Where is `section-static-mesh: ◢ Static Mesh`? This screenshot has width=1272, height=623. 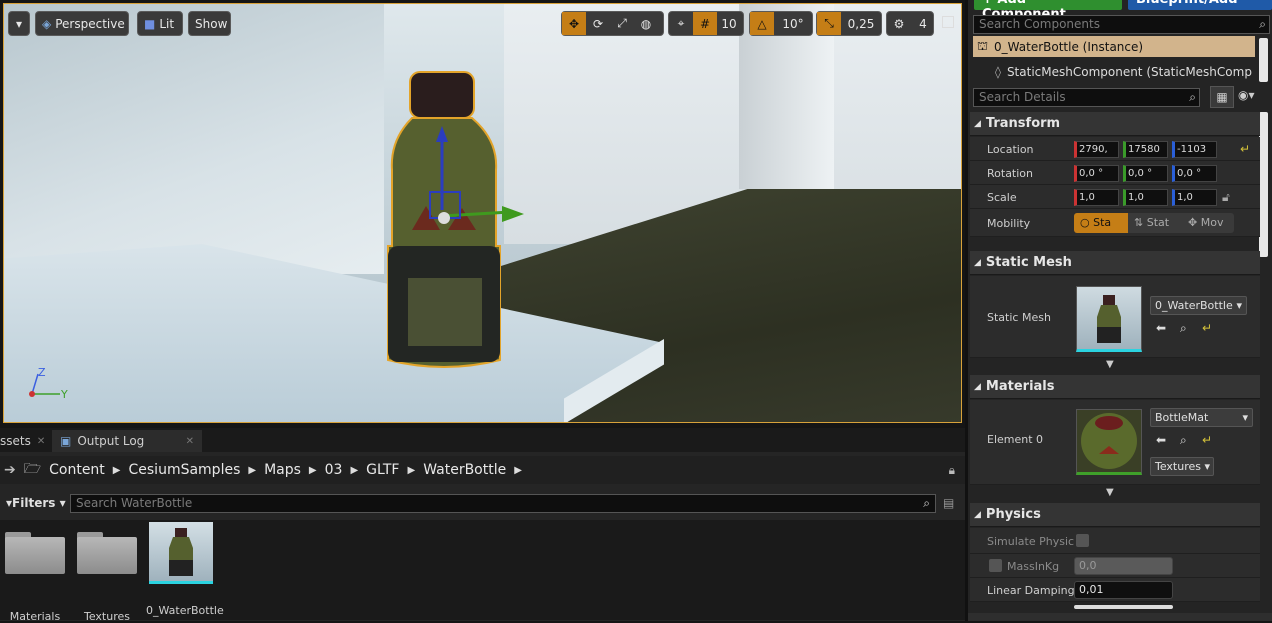 section-static-mesh: ◢ Static Mesh is located at coordinates (1115, 263).